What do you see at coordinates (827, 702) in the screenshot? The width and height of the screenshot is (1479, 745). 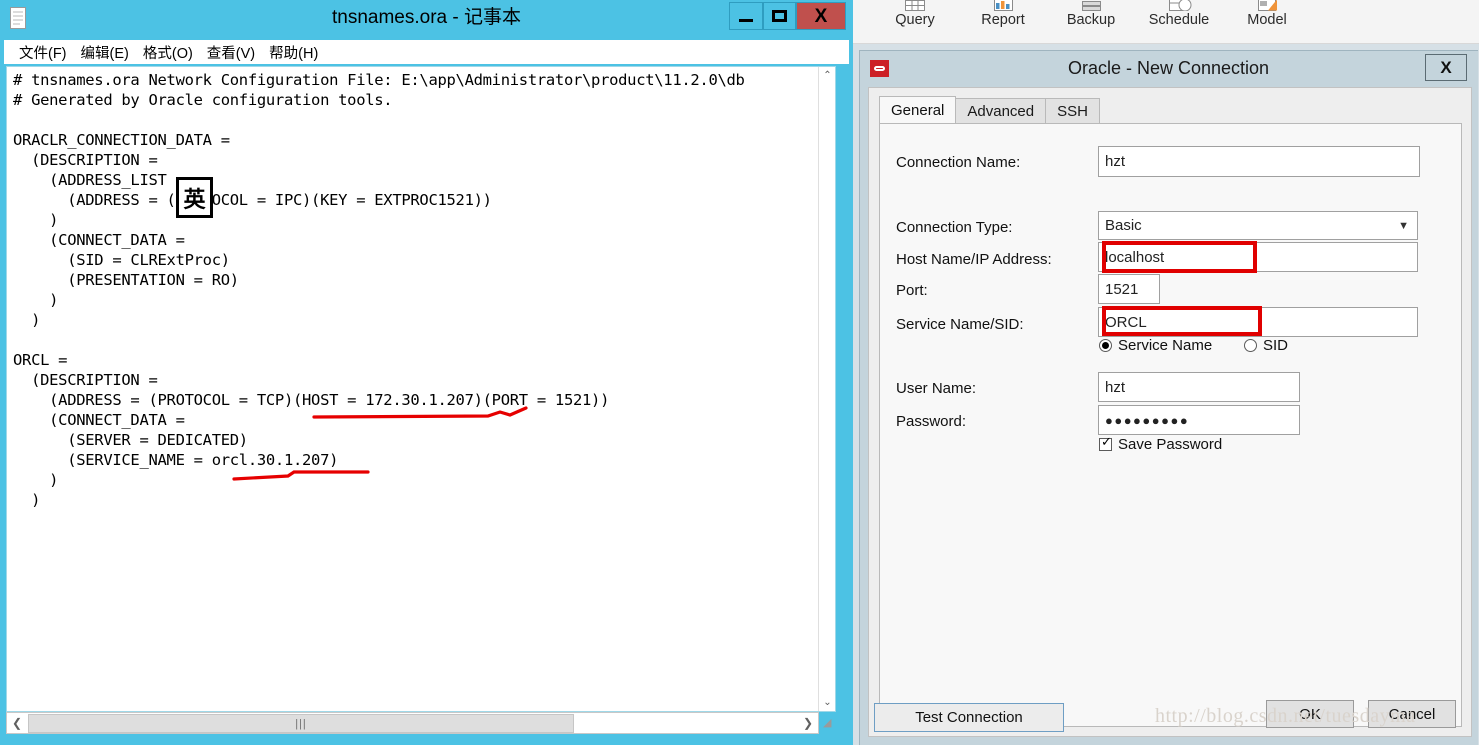 I see `scroll-down-icon: ⌄` at bounding box center [827, 702].